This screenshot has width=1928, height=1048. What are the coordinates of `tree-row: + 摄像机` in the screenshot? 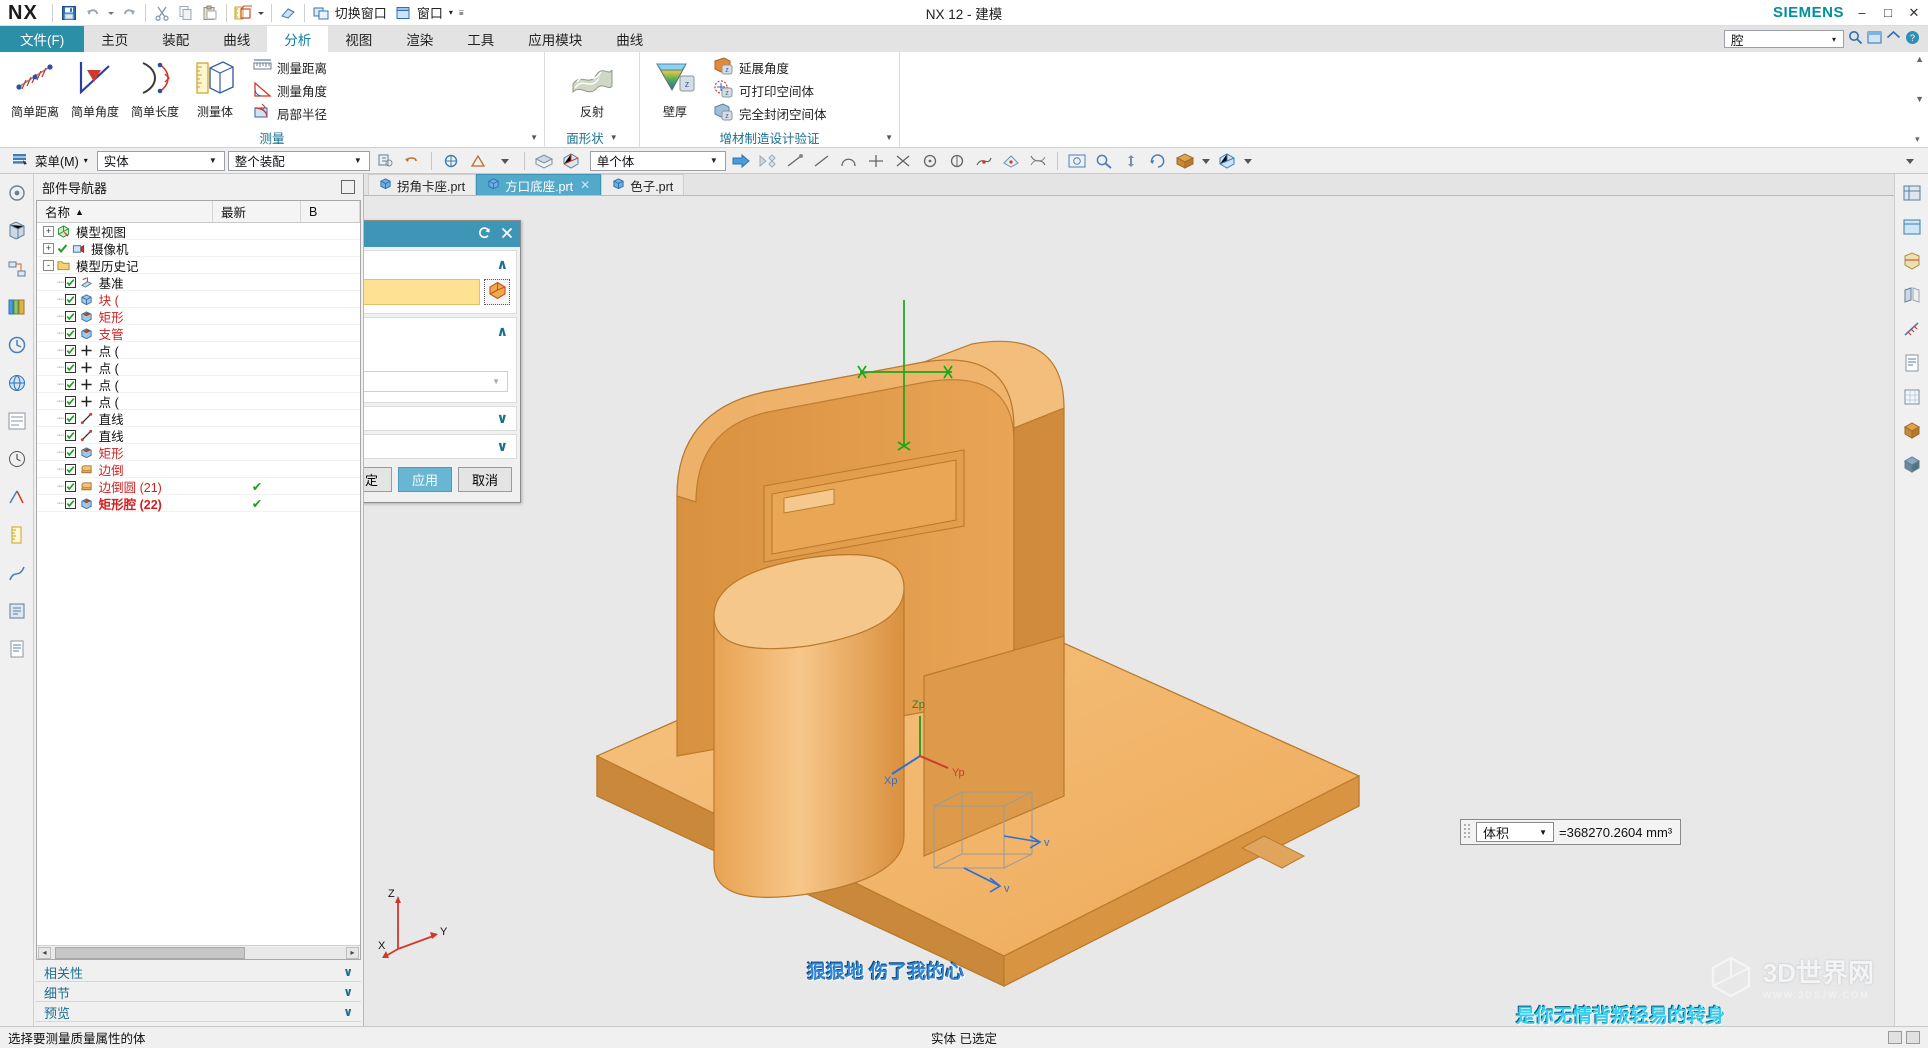 It's located at (198, 248).